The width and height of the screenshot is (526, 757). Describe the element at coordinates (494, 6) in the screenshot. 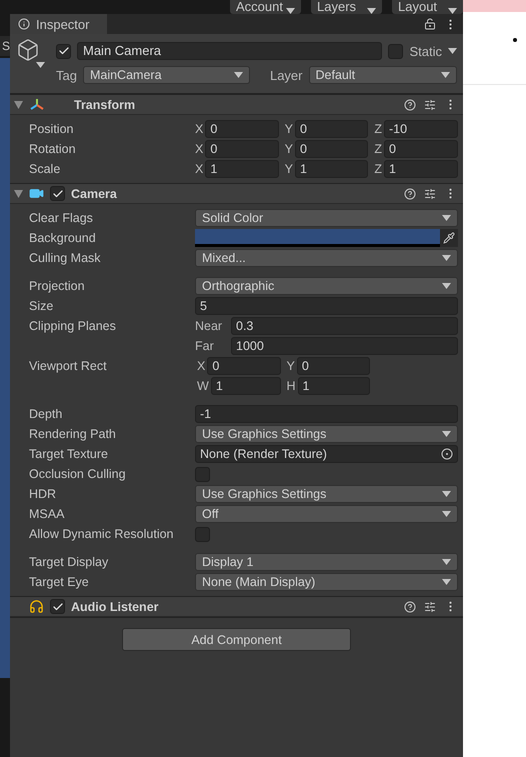

I see `header-strip` at that location.